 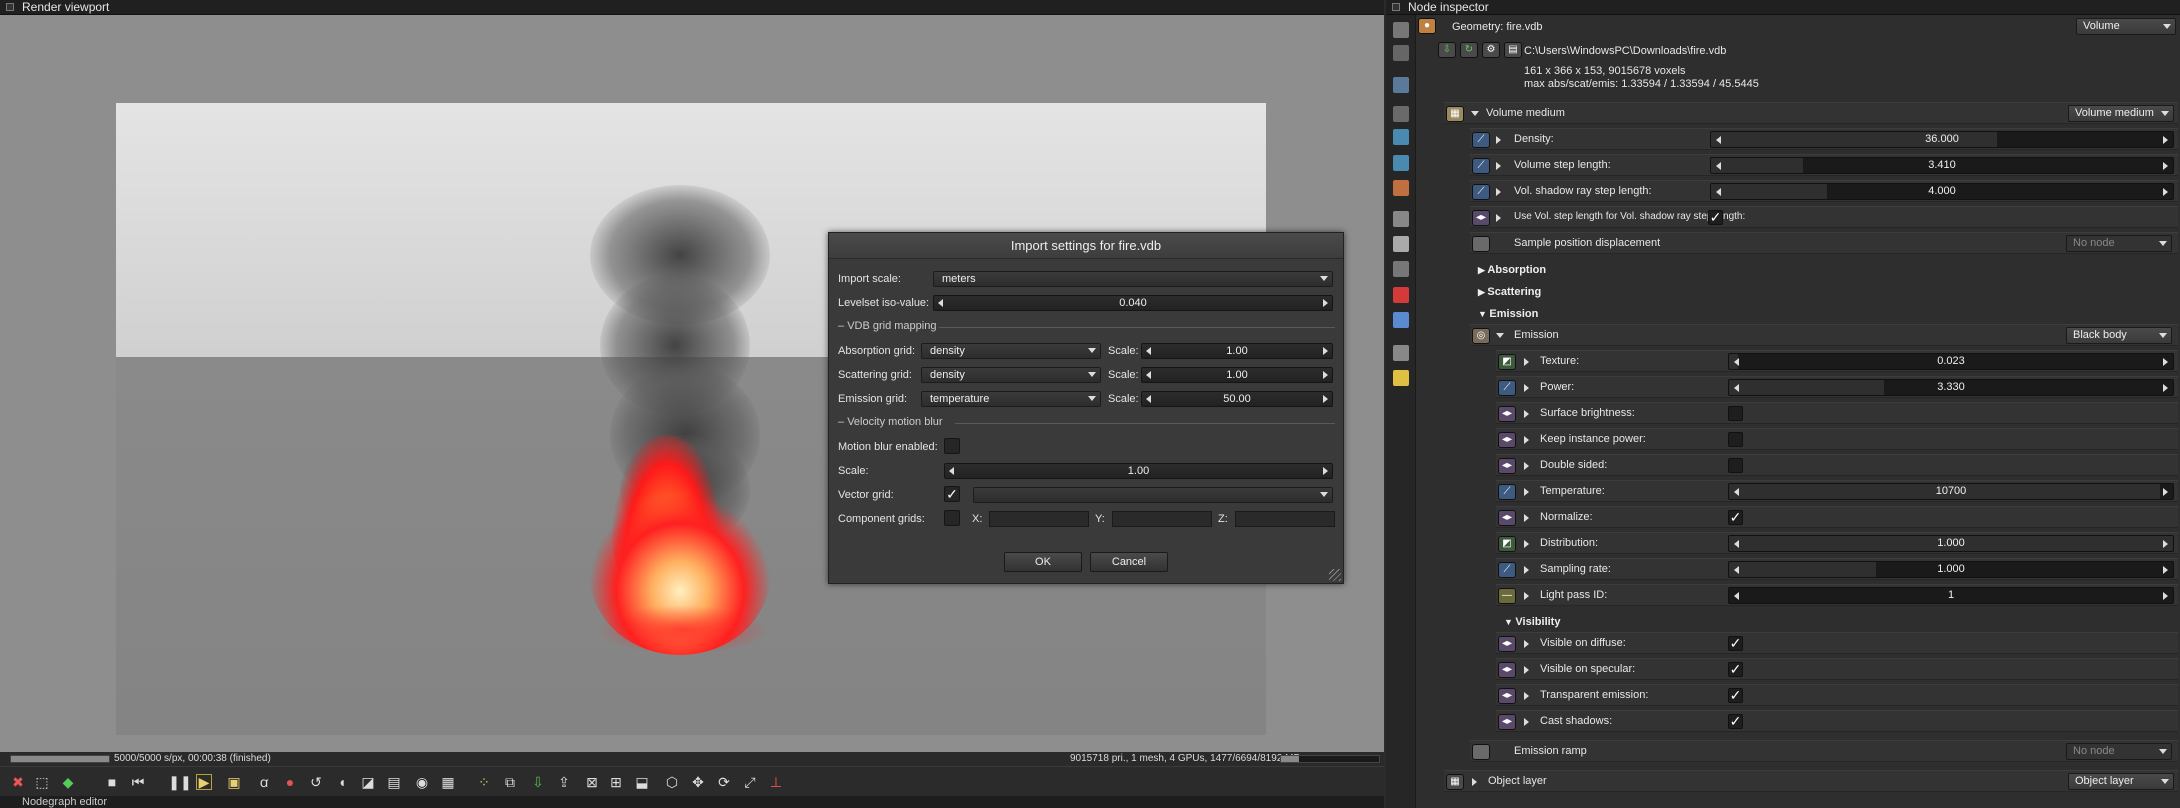 I want to click on scattering-grid-dropdown: density, so click(x=1011, y=375).